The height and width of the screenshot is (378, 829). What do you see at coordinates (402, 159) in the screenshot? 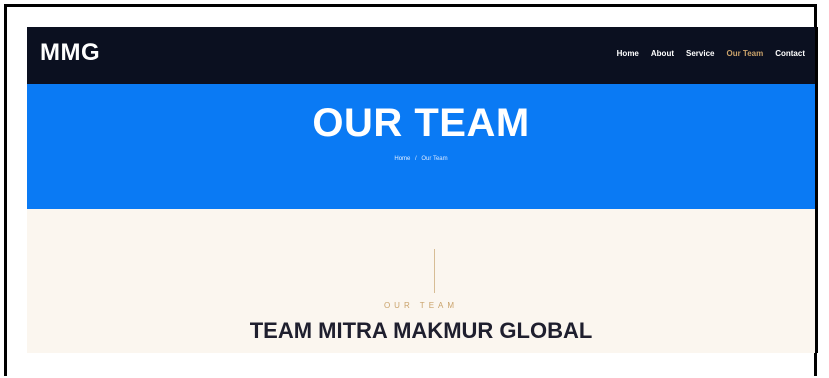
I see `breadcrumb-home-link: Home` at bounding box center [402, 159].